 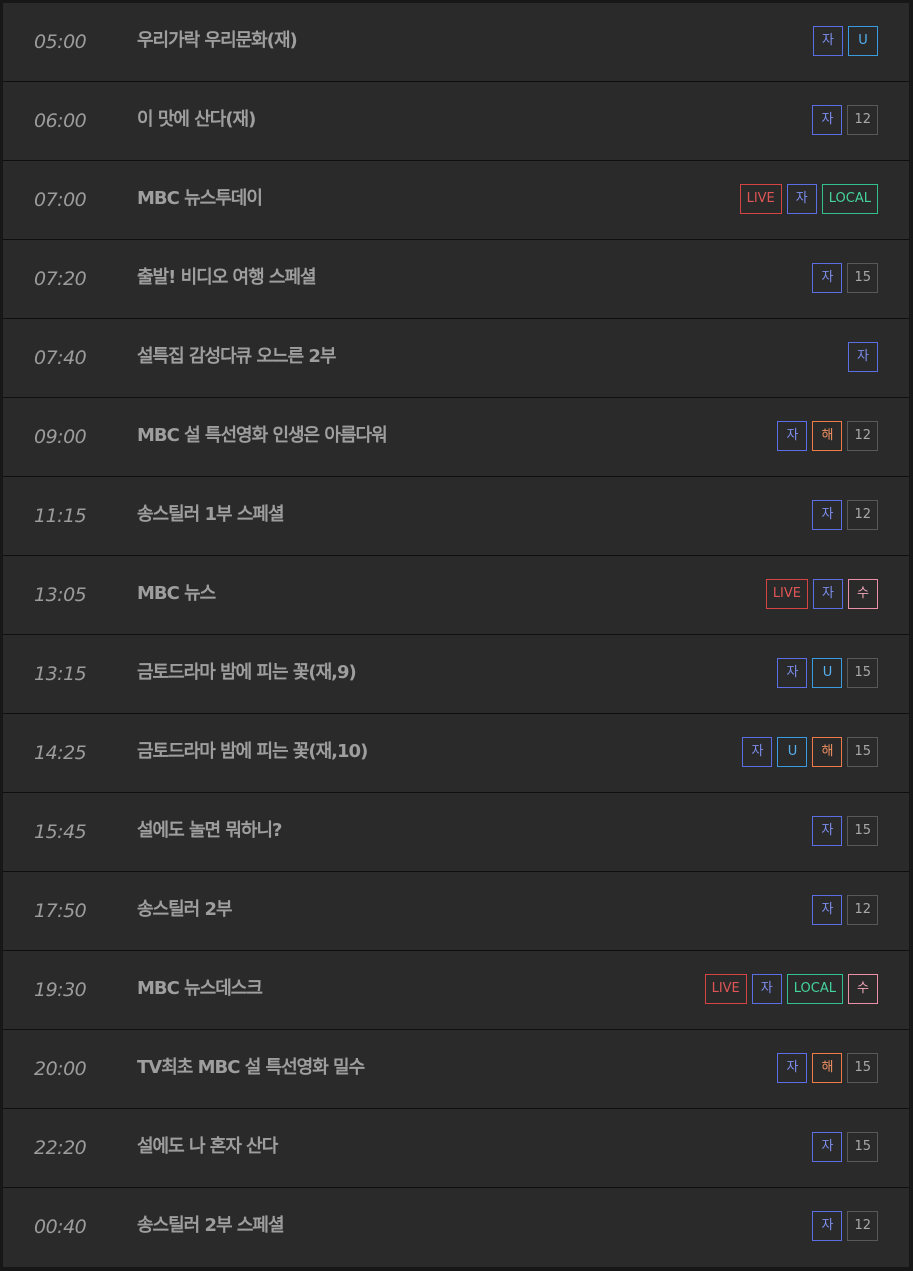 I want to click on program-badges: 자 해 15, so click(x=827, y=1068).